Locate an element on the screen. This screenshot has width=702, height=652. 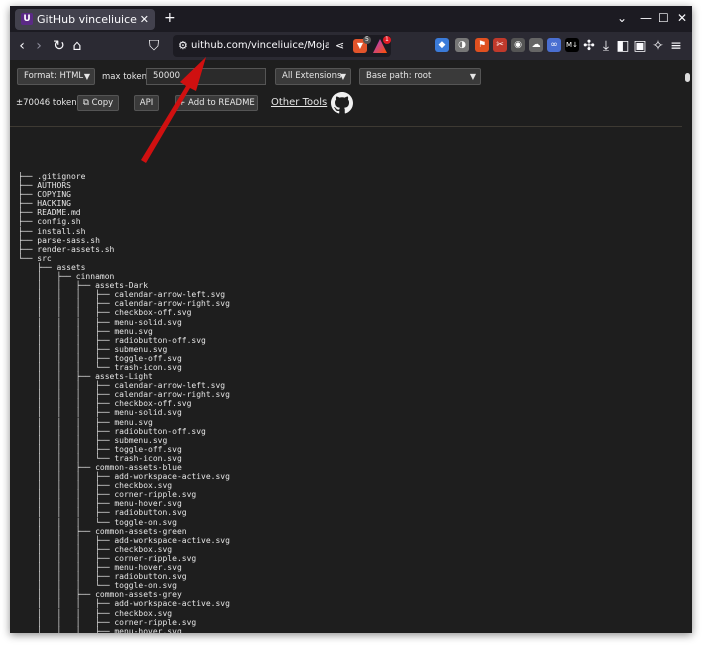
bookmark-icon: ⛉ is located at coordinates (154, 46).